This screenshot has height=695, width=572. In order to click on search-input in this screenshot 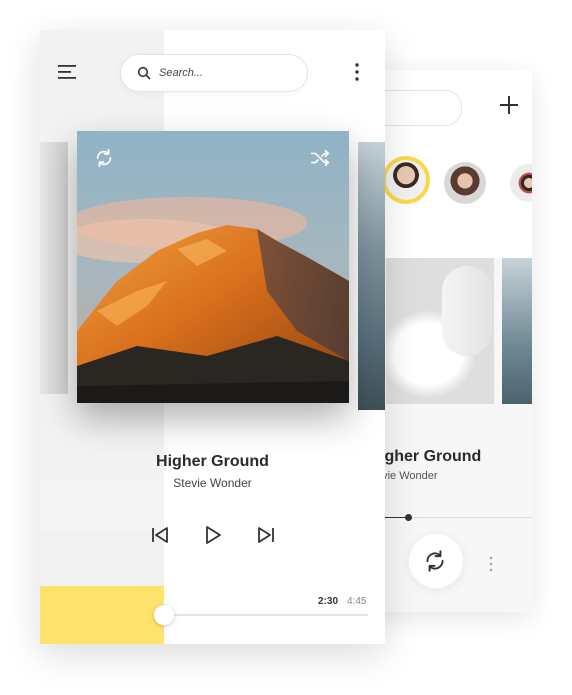, I will do `click(229, 73)`.